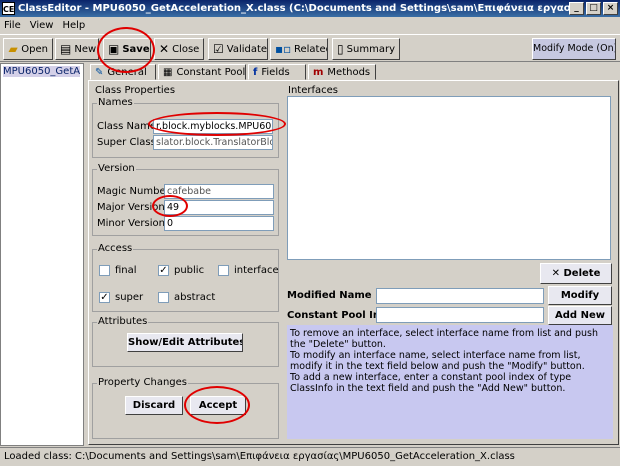  What do you see at coordinates (277, 72) in the screenshot?
I see `tab-fields: f Fields` at bounding box center [277, 72].